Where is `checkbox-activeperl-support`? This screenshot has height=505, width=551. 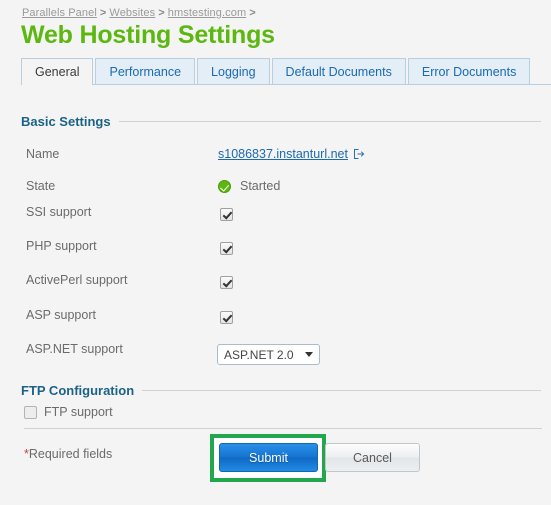 checkbox-activeperl-support is located at coordinates (226, 282).